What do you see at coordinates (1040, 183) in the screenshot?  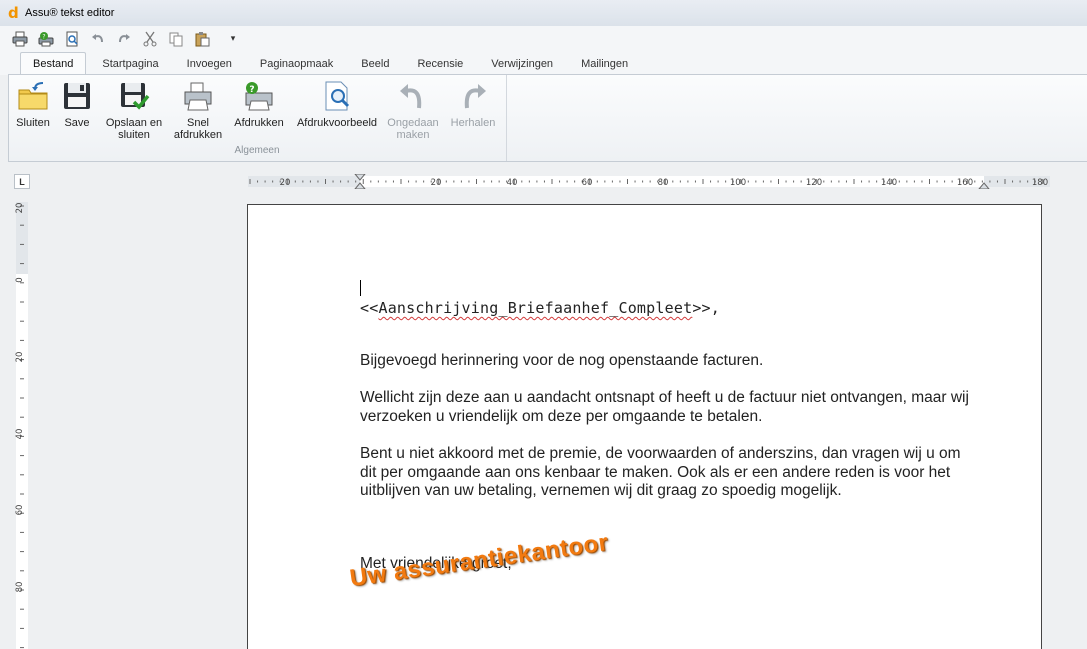 I see `ruler-label: 180` at bounding box center [1040, 183].